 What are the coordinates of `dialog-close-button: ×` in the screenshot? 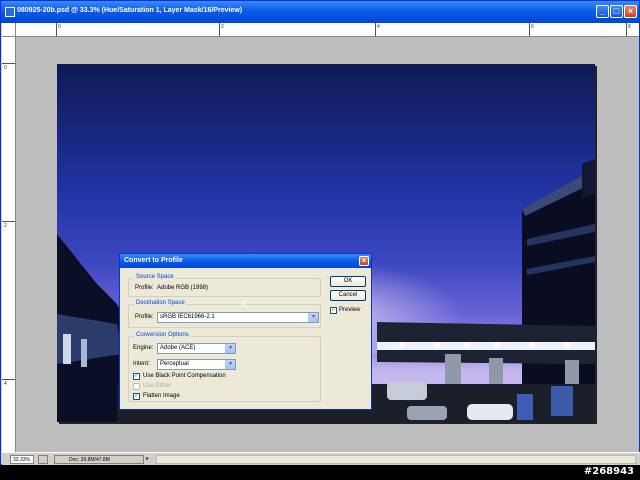 It's located at (364, 261).